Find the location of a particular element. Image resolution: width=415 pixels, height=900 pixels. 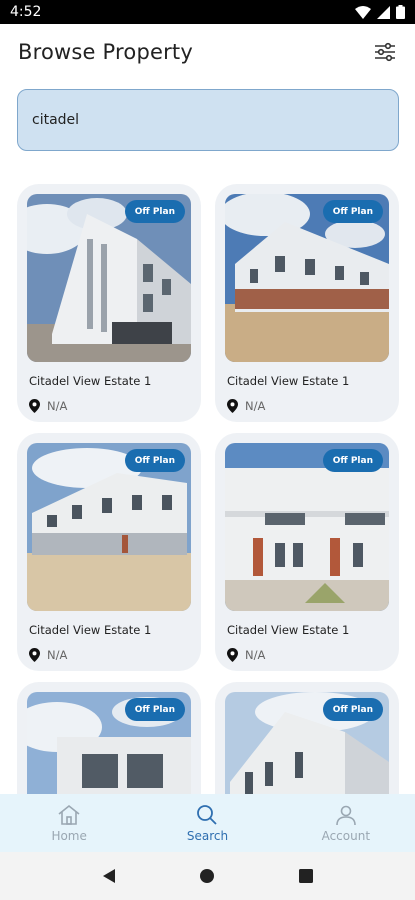

filter-button is located at coordinates (385, 52).